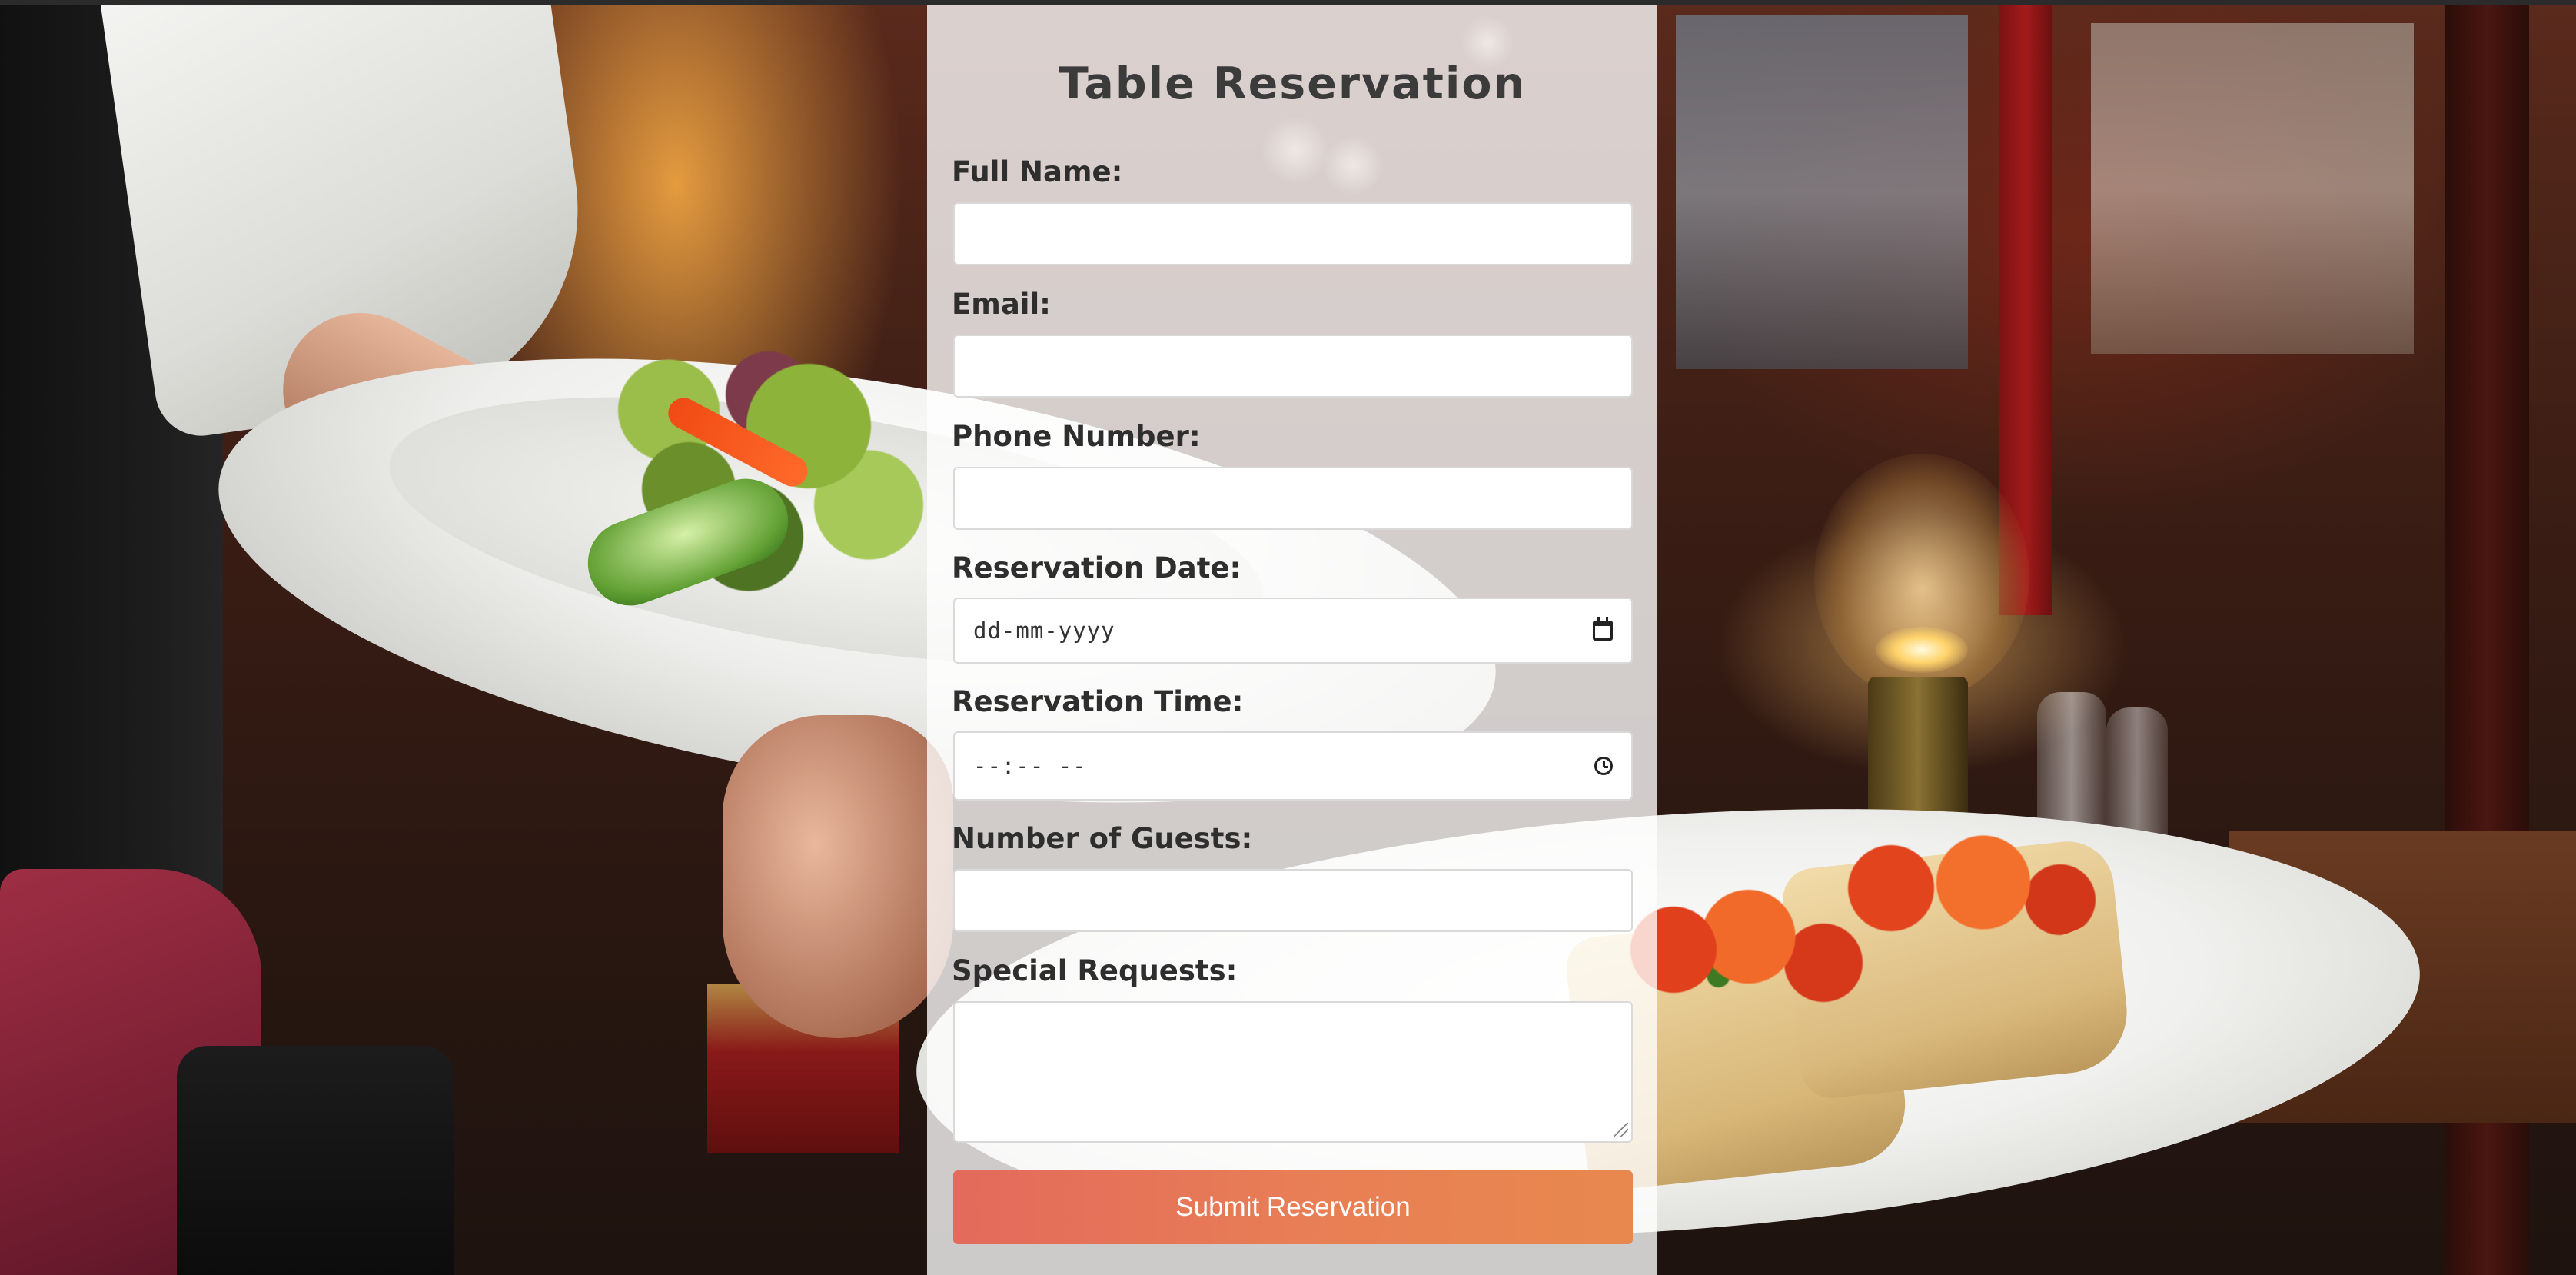  What do you see at coordinates (1293, 498) in the screenshot?
I see `phone-number-input` at bounding box center [1293, 498].